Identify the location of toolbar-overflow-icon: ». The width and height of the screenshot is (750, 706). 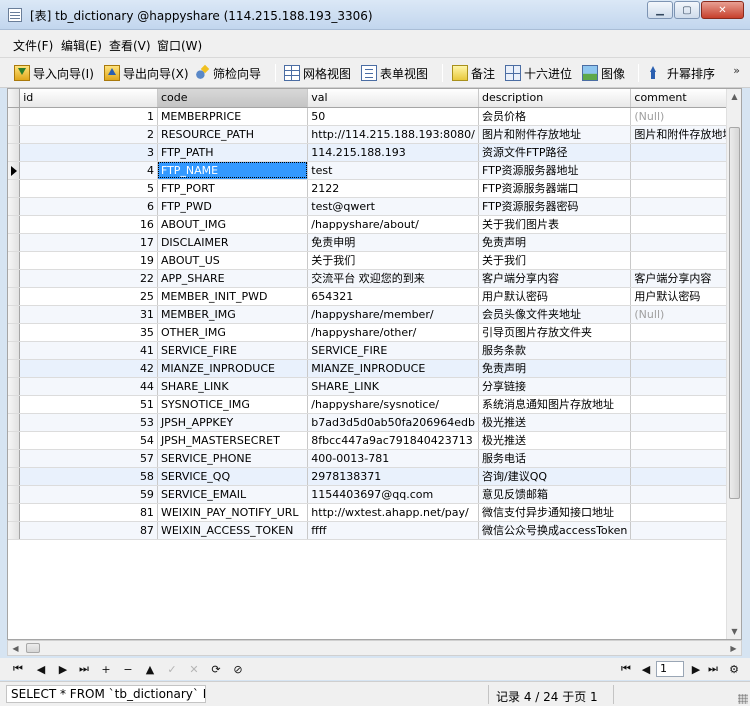
(736, 70).